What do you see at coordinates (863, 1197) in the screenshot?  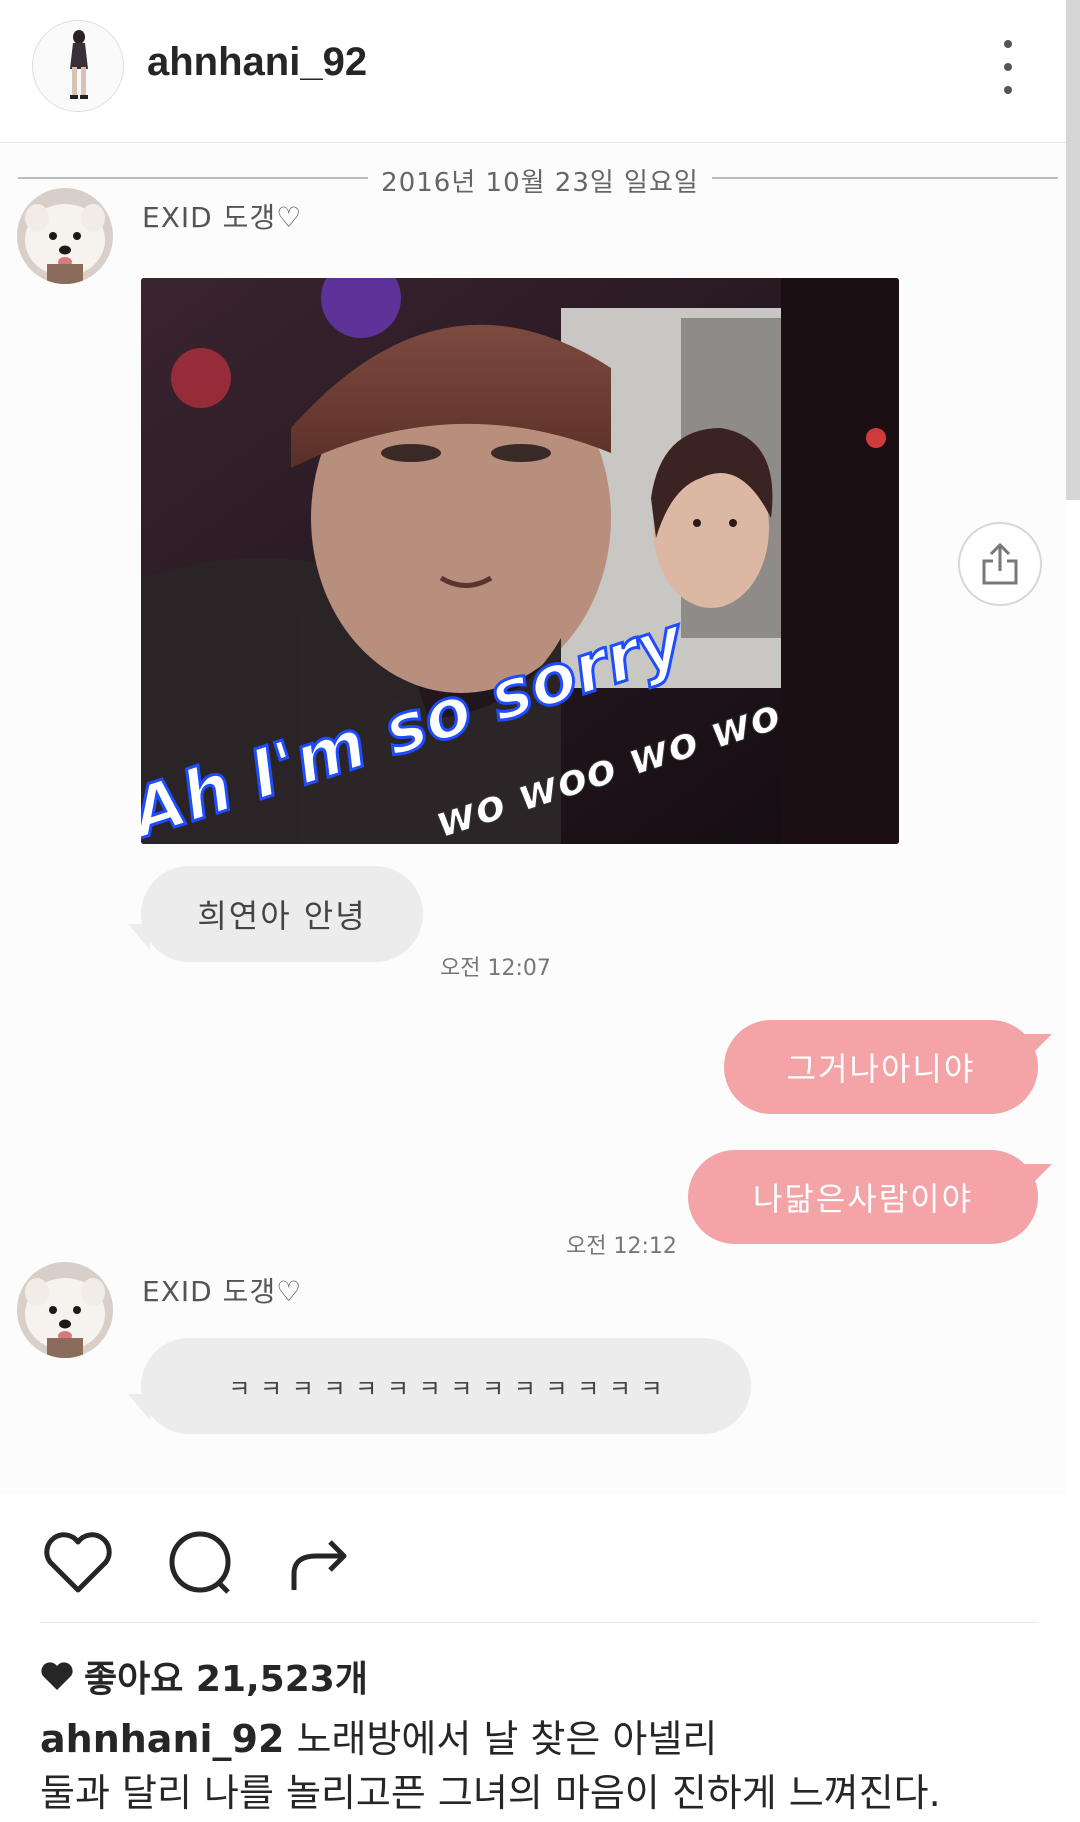 I see `message-bubble-outgoing: 나닮은사람이야` at bounding box center [863, 1197].